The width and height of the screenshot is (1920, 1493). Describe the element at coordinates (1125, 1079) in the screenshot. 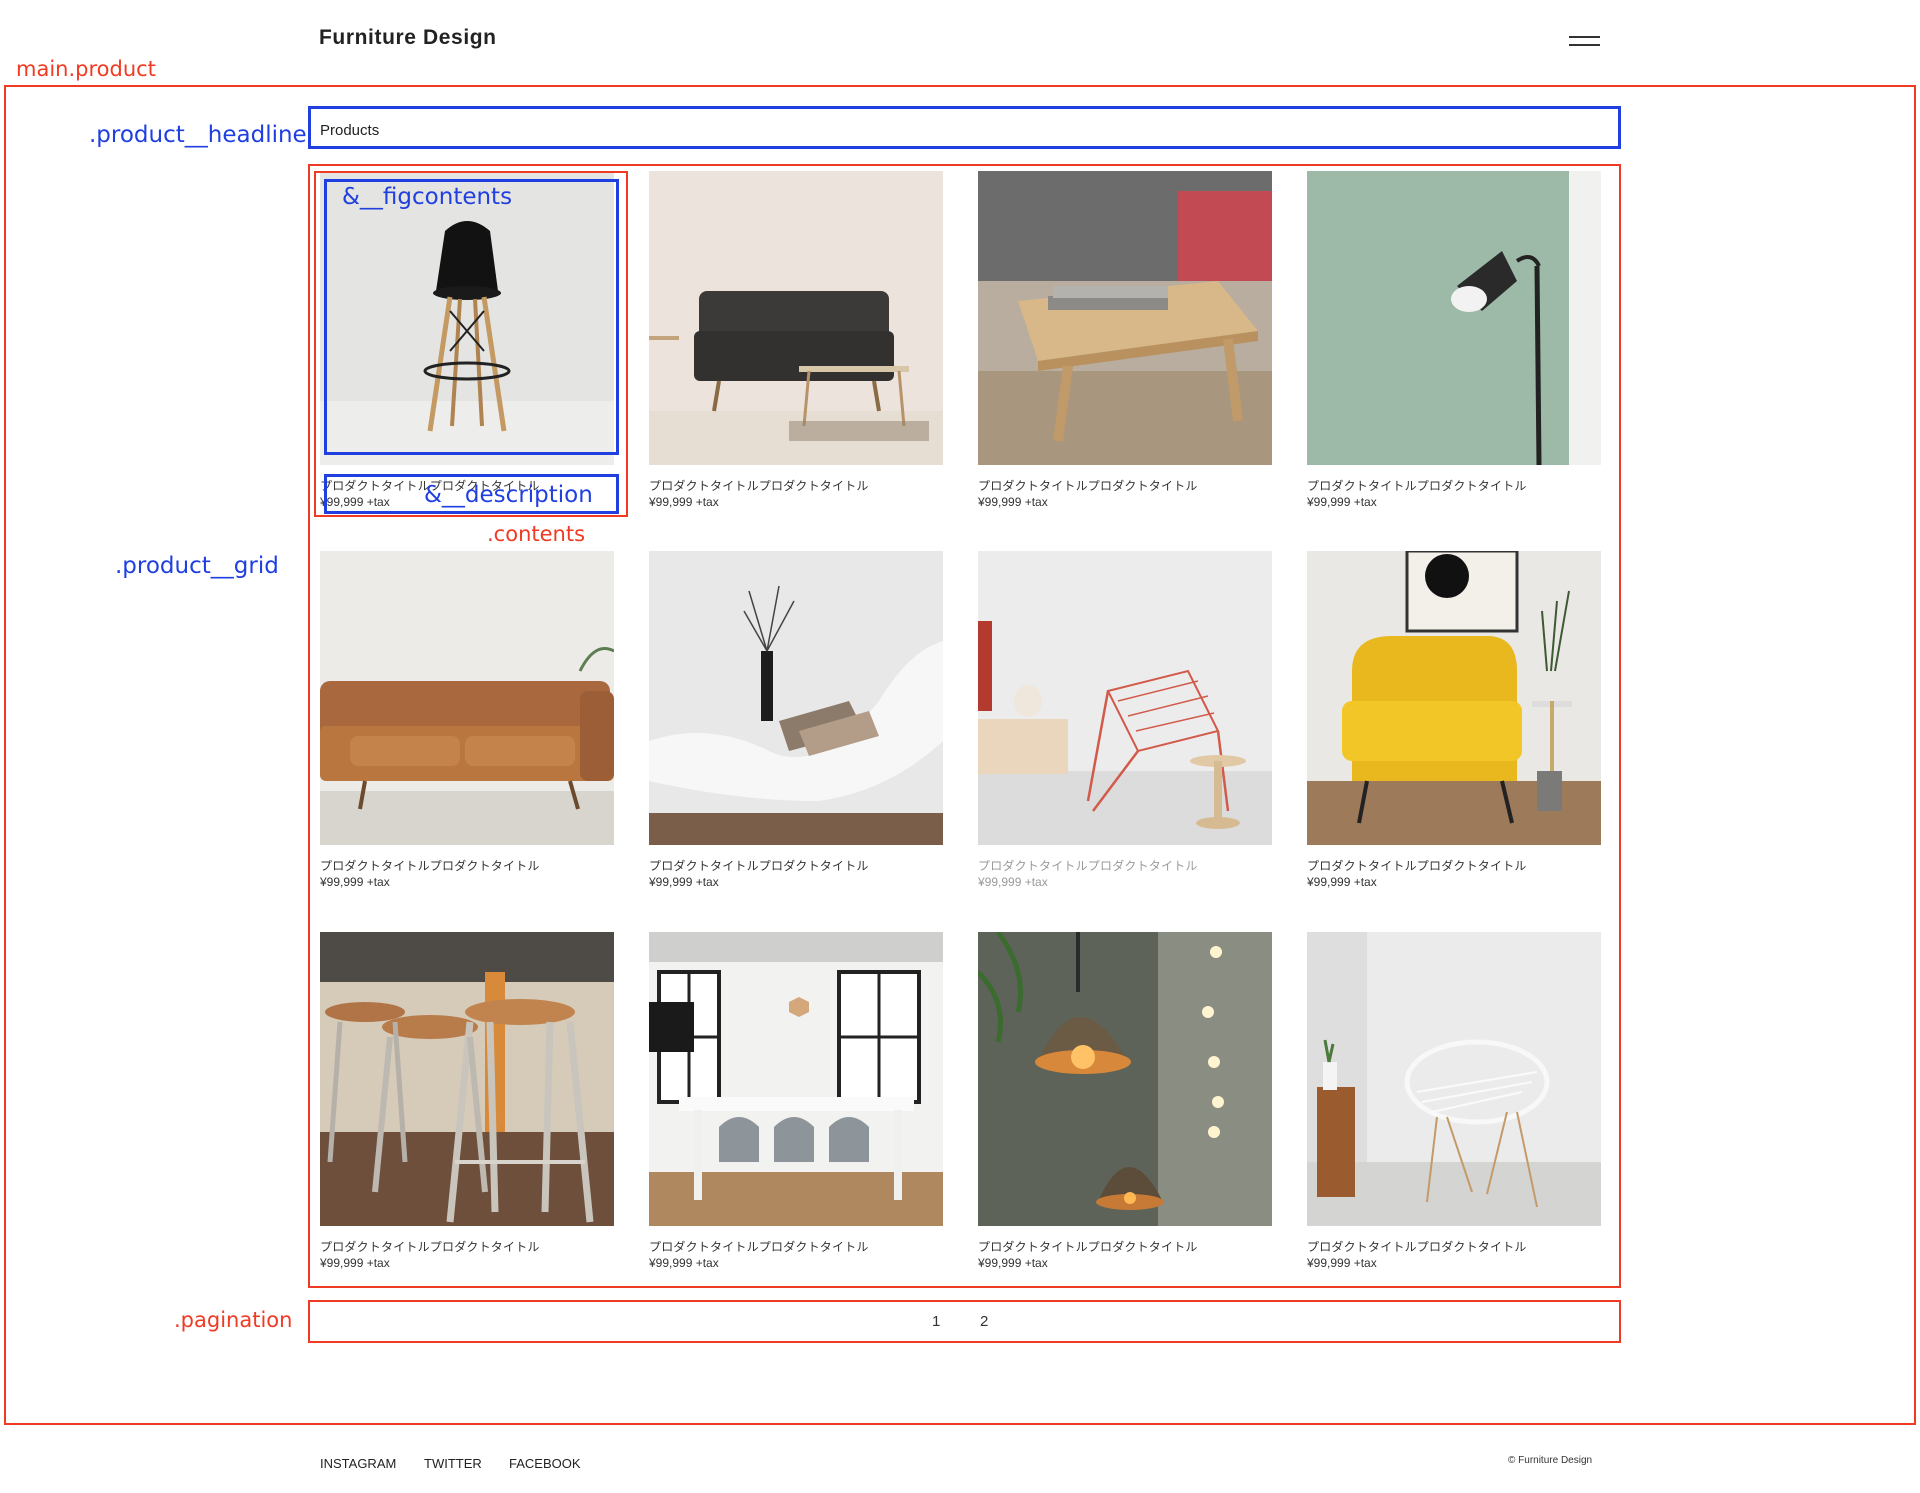

I see `product-image-pendant-lamps` at that location.